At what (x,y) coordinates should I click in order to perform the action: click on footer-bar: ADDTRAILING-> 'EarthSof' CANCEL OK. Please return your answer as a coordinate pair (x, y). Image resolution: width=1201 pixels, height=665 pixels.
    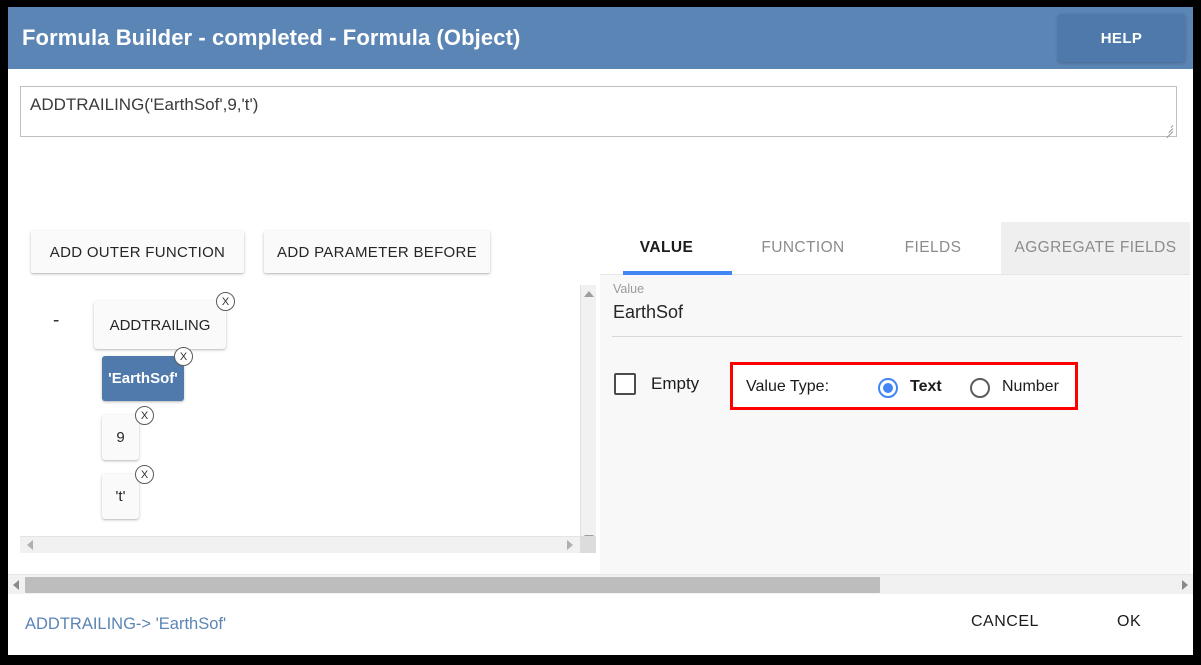
    Looking at the image, I should click on (600, 625).